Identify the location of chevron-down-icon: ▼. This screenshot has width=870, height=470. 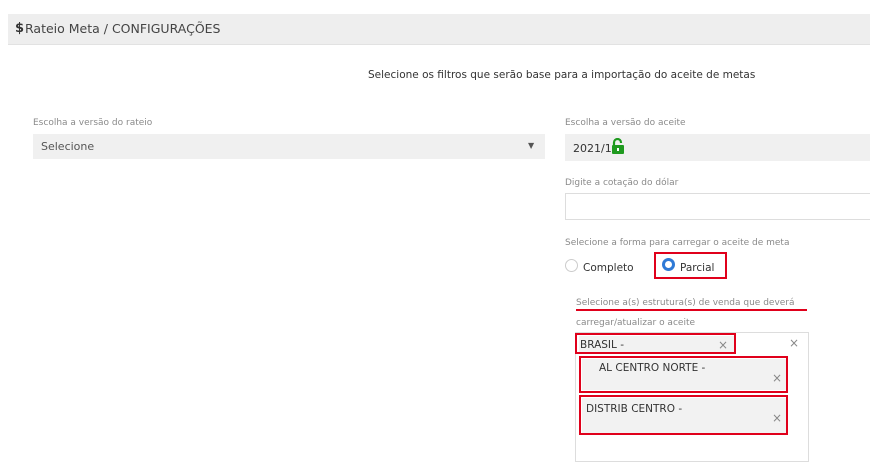
(531, 145).